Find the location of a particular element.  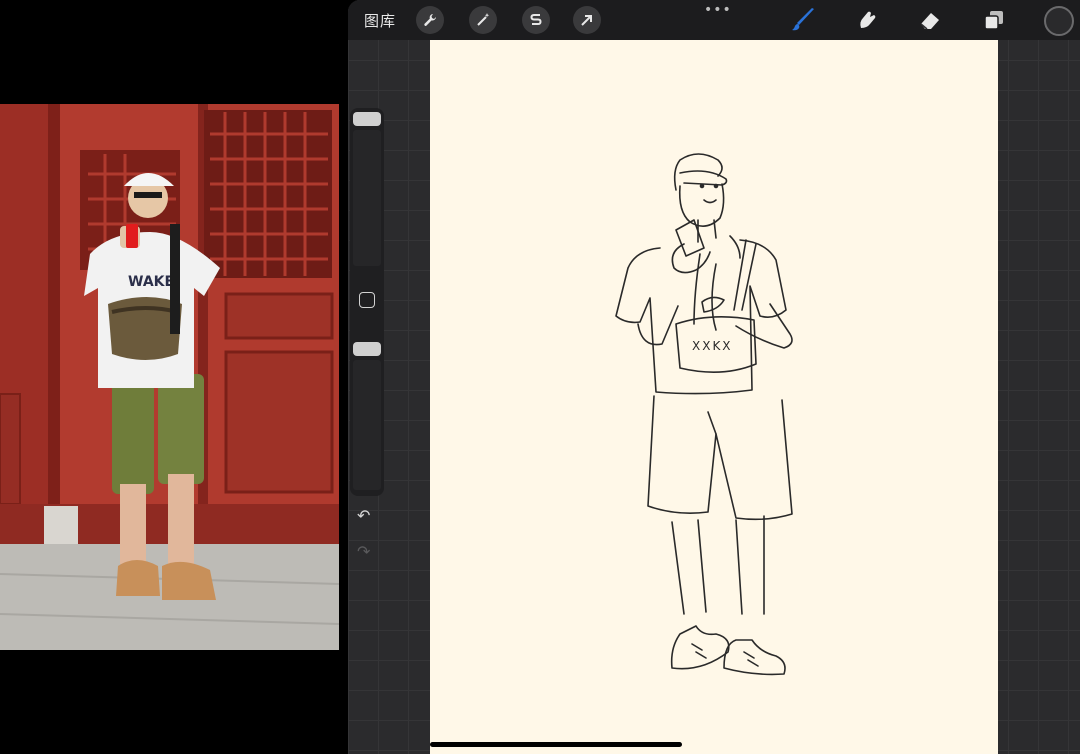

modify-button is located at coordinates (367, 300).